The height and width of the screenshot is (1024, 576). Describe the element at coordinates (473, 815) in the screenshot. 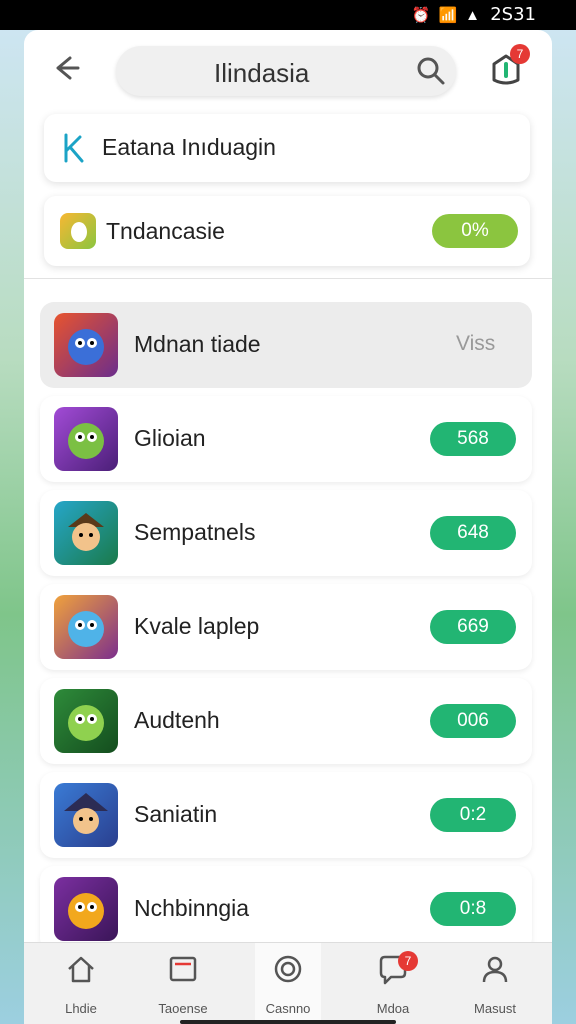

I see `list-item-pill: 0:2` at that location.